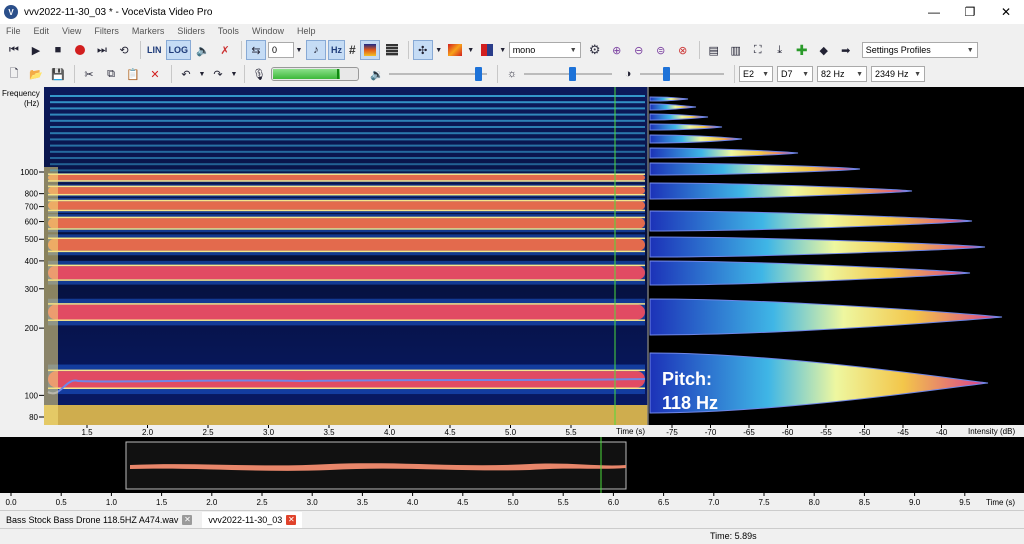 Image resolution: width=1024 pixels, height=544 pixels. What do you see at coordinates (802, 50) in the screenshot?
I see `add-marker-icon: ✚` at bounding box center [802, 50].